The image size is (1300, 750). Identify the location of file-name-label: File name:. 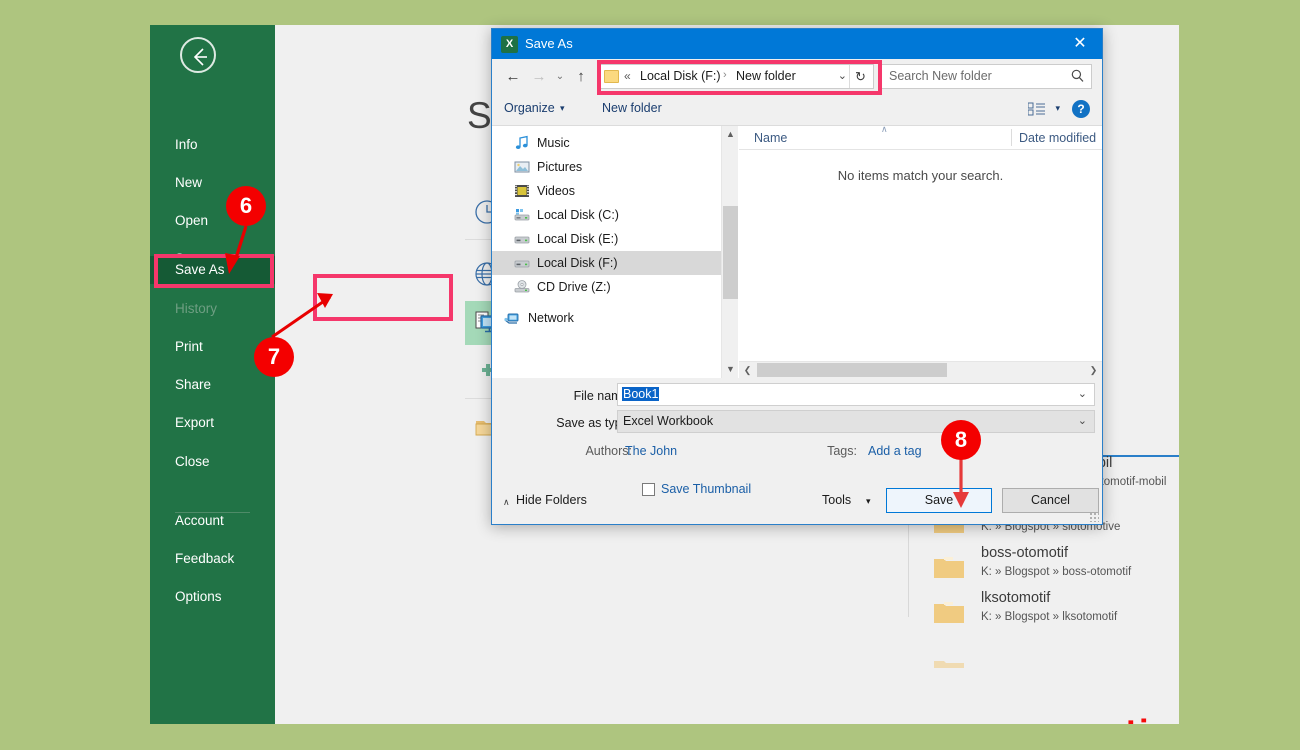
(602, 396).